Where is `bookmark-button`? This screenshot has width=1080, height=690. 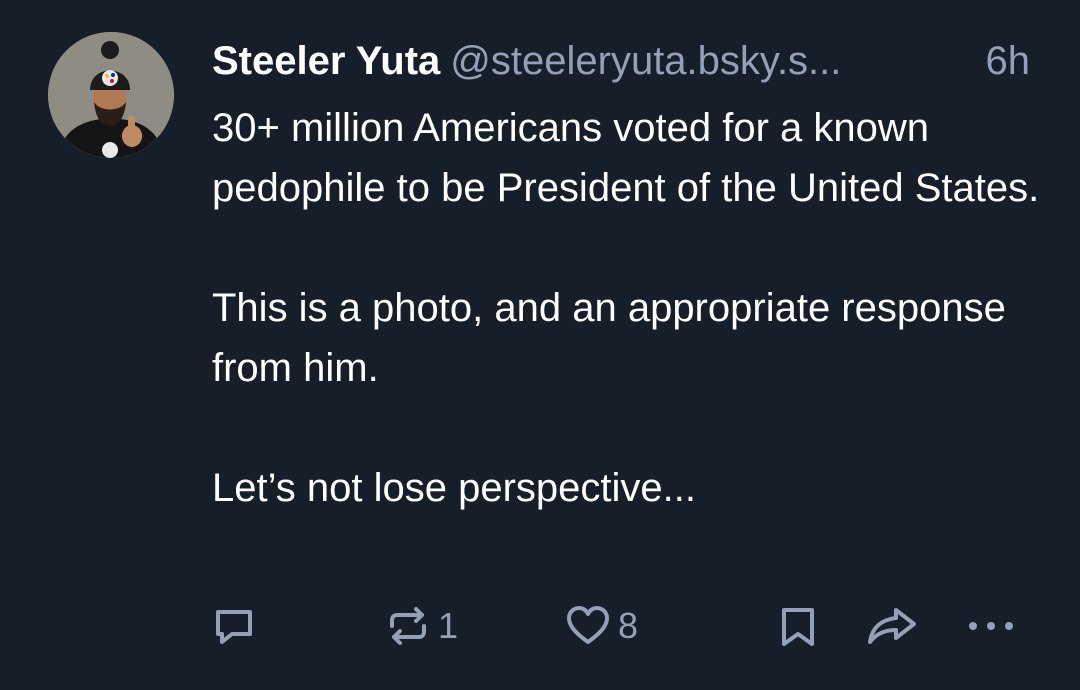
bookmark-button is located at coordinates (798, 626).